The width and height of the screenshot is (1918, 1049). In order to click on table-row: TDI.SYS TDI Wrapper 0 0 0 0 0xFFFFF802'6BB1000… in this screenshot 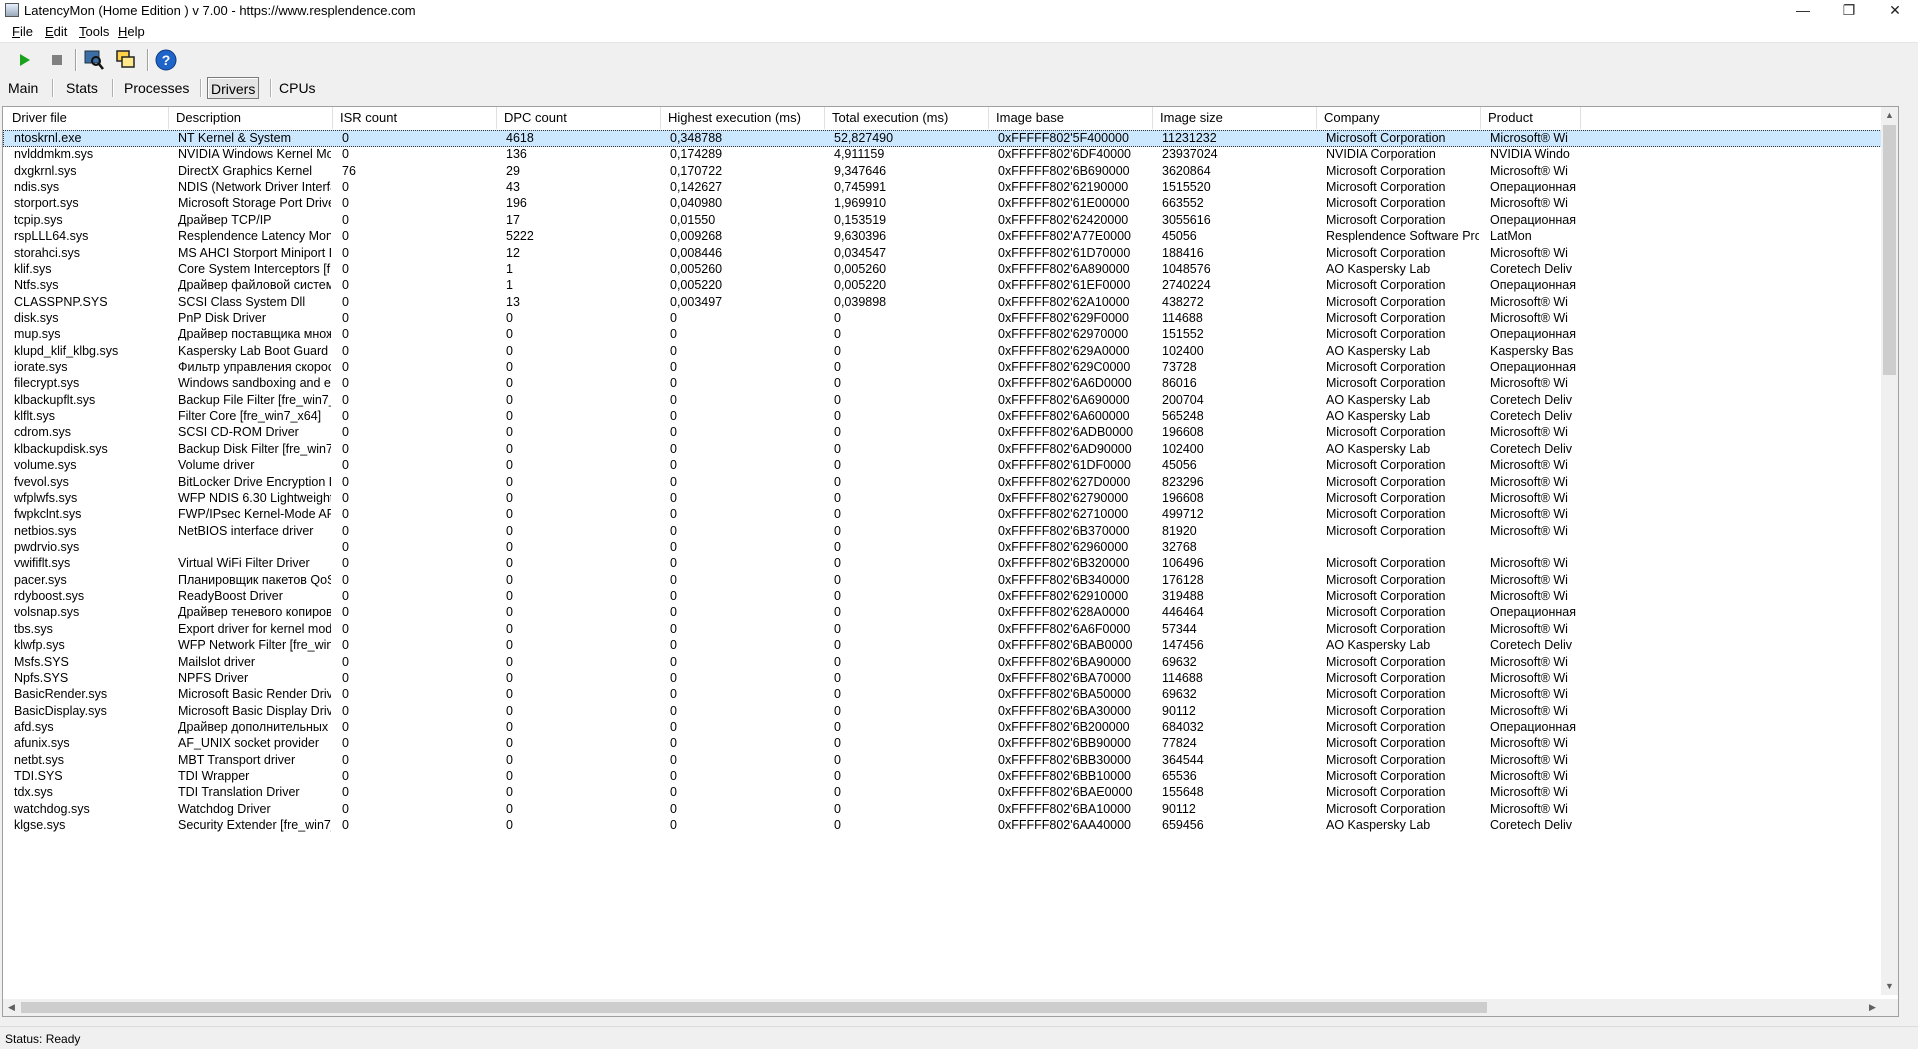, I will do `click(950, 776)`.